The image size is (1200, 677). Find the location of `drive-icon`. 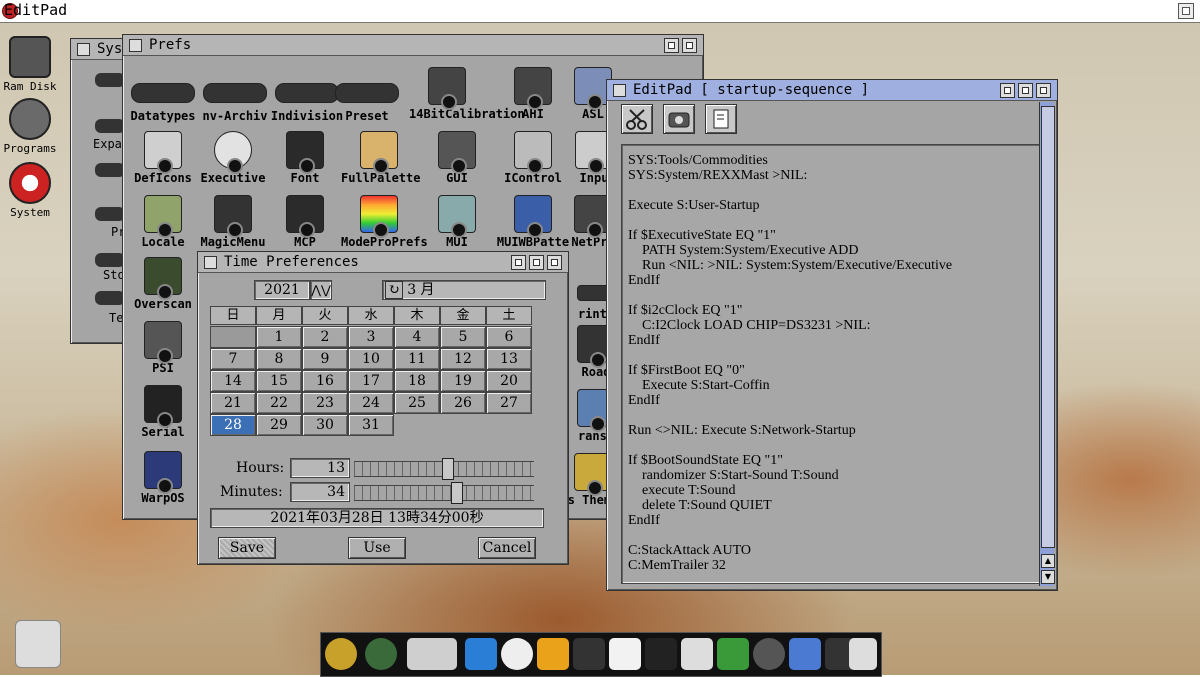

drive-icon is located at coordinates (863, 654).